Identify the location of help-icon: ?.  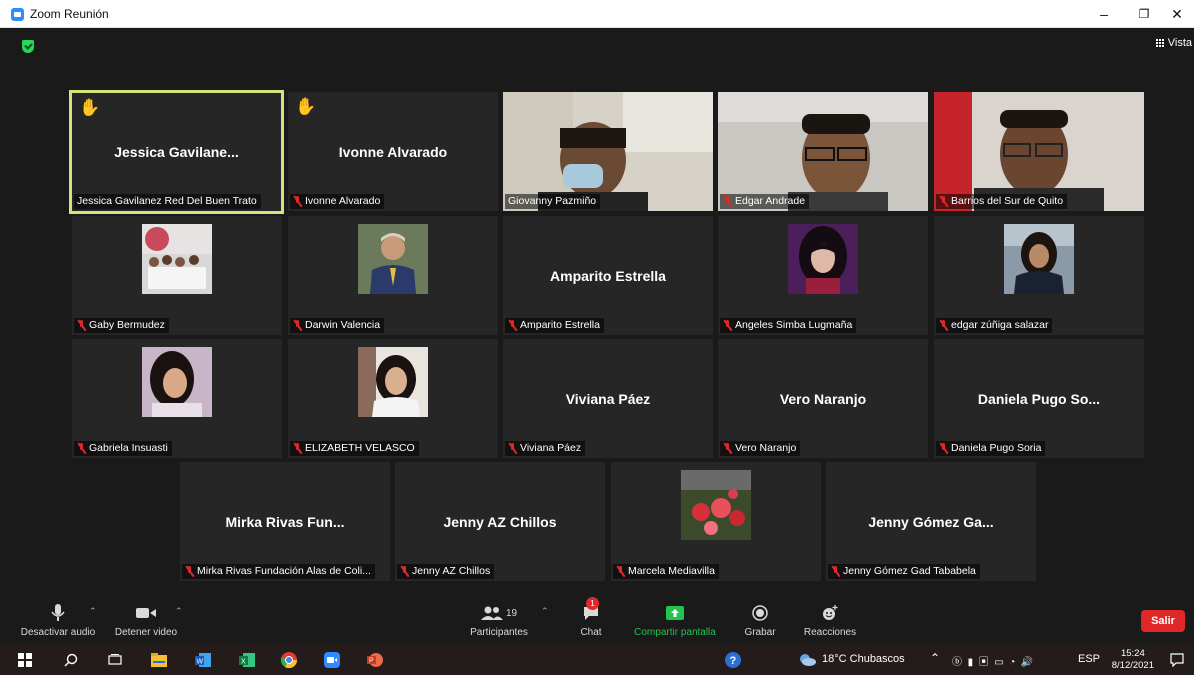
(733, 660).